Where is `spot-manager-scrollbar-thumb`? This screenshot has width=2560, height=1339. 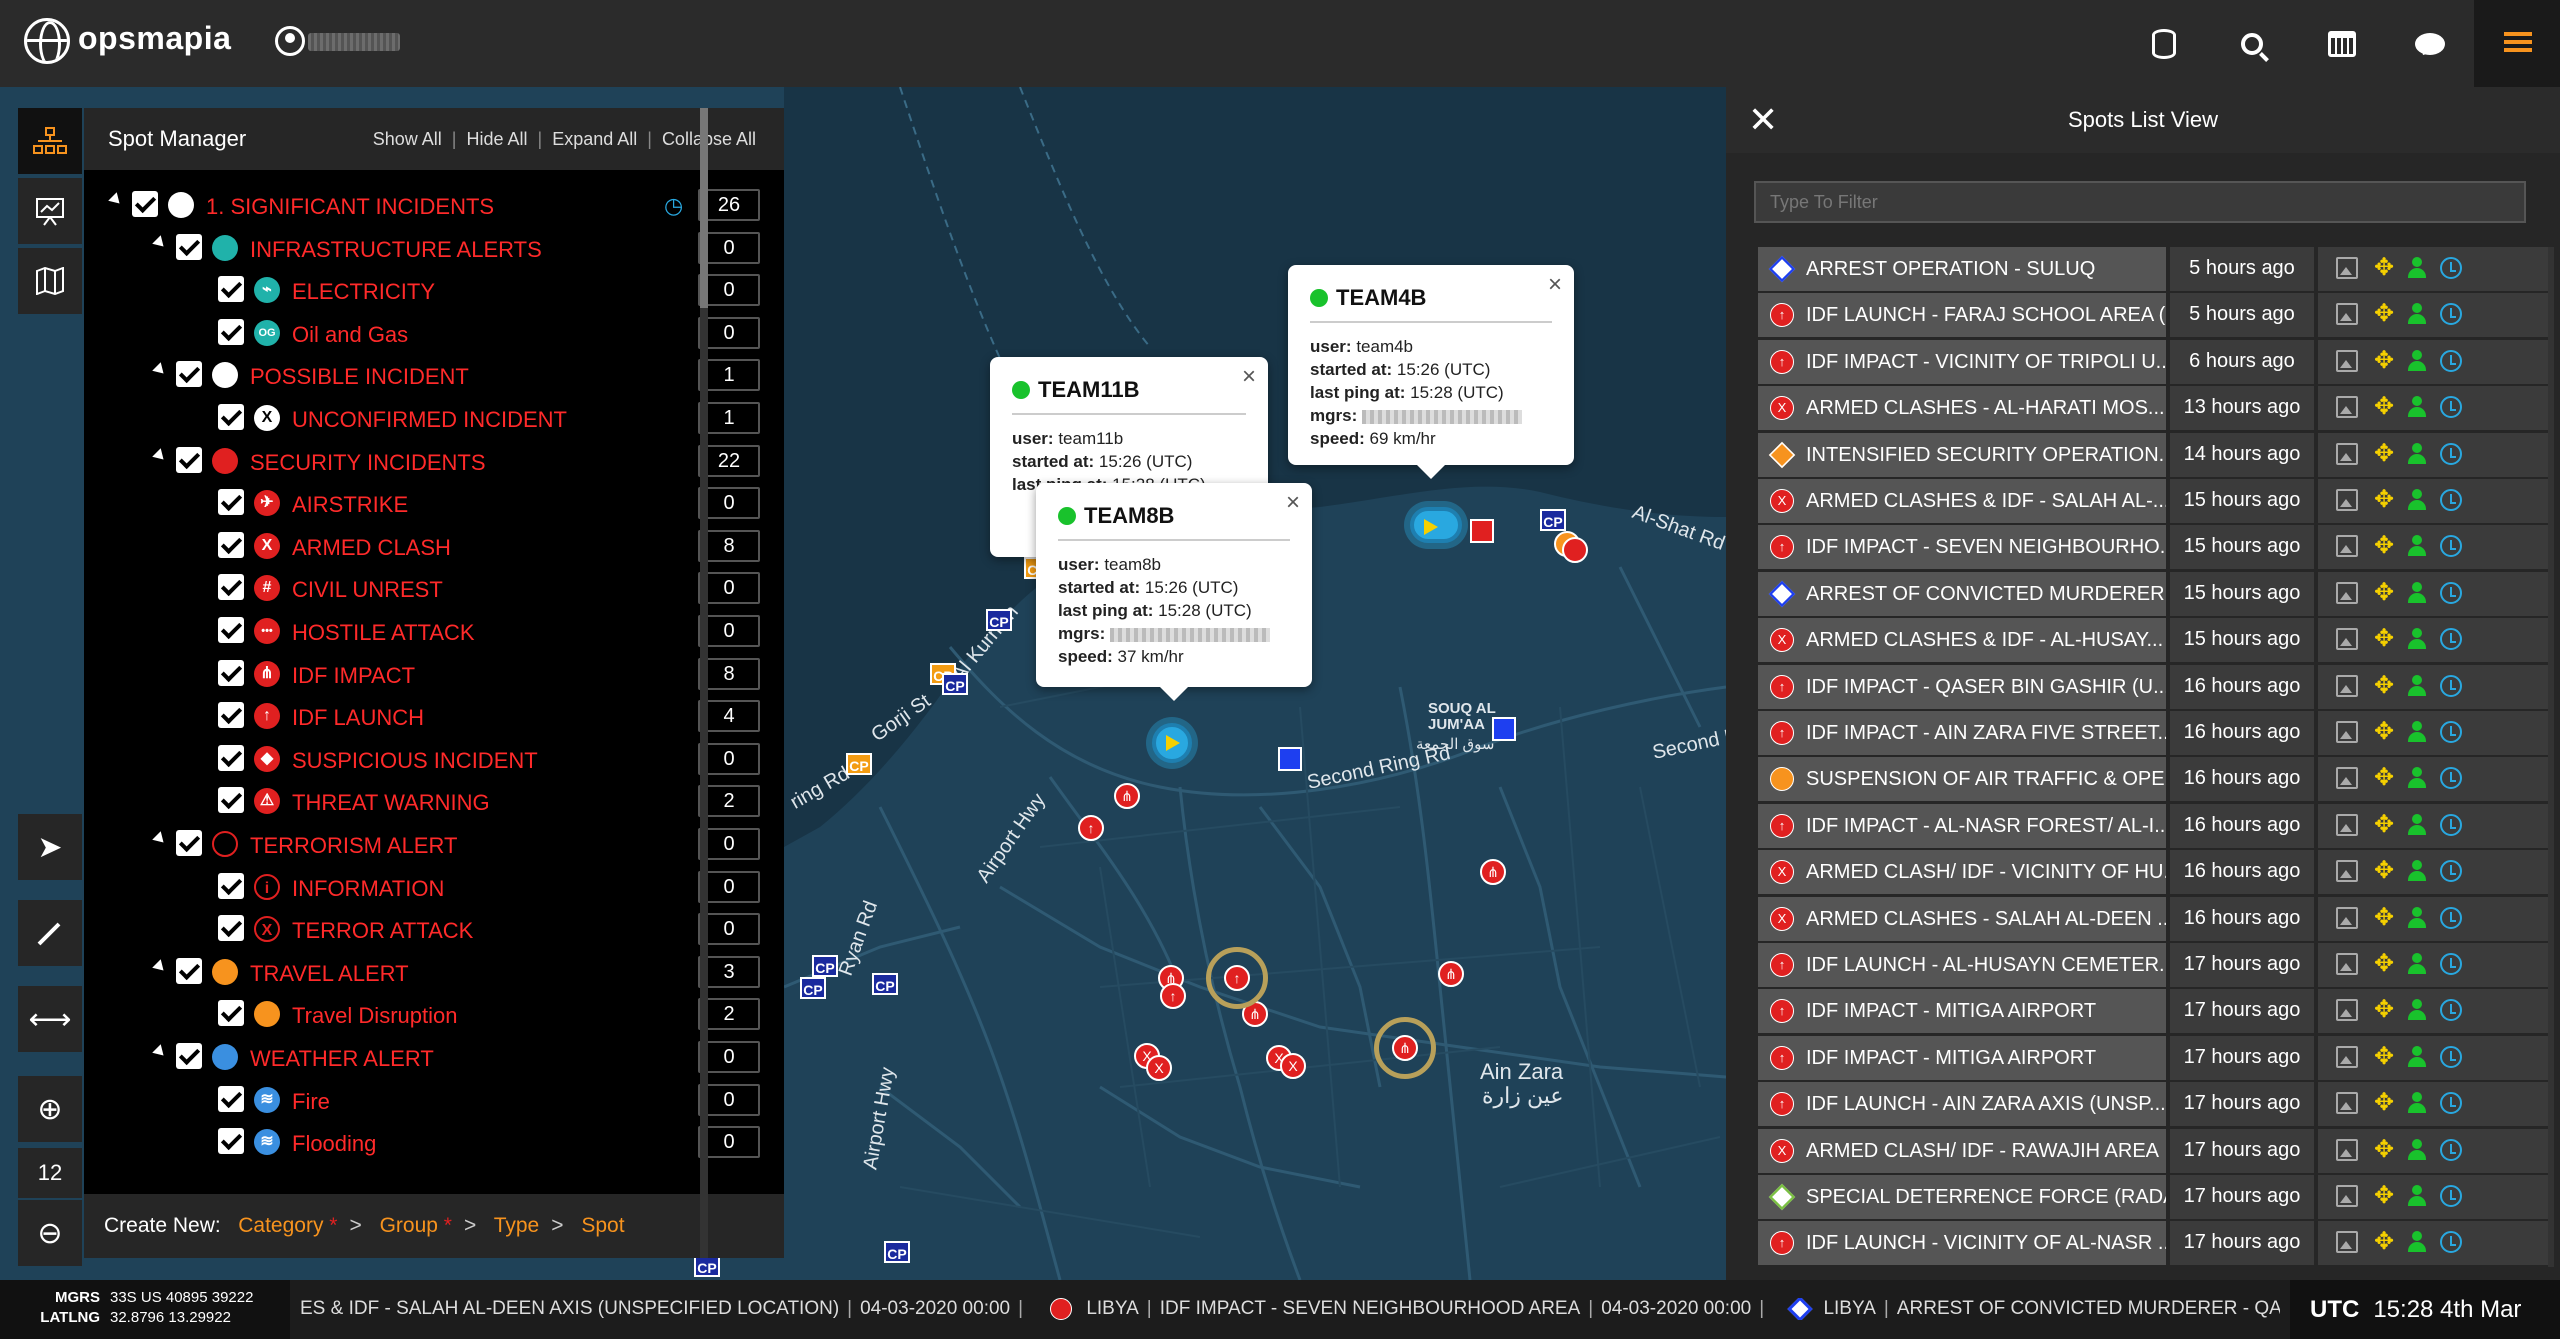
spot-manager-scrollbar-thumb is located at coordinates (704, 208).